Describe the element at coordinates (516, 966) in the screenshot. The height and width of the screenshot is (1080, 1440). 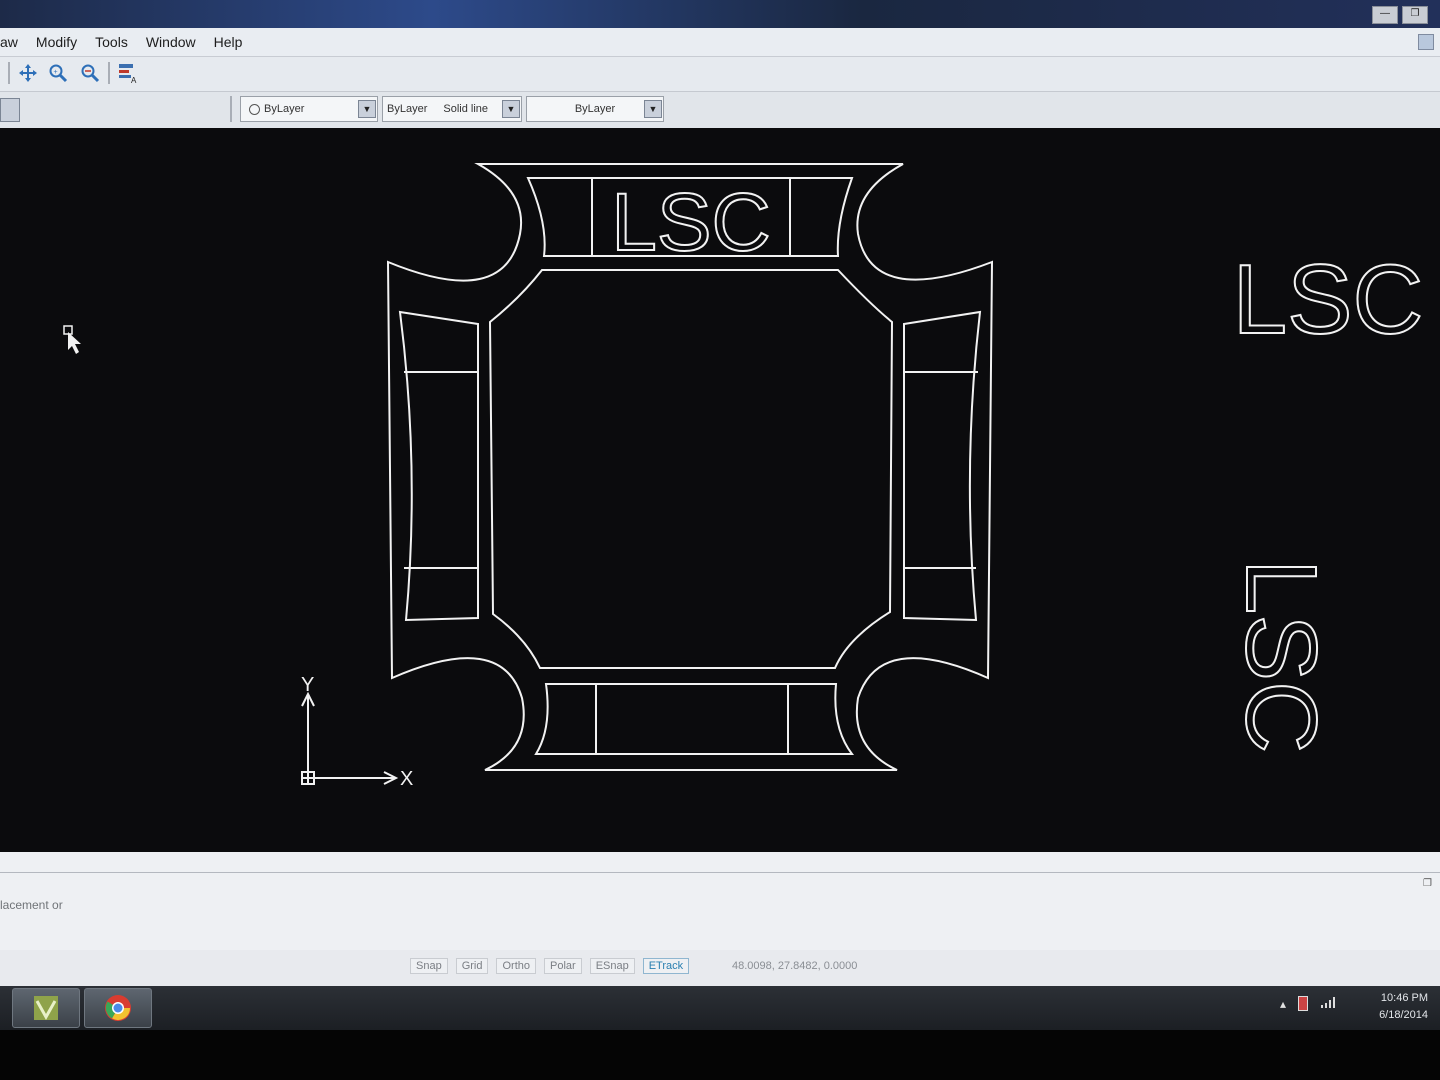
I see `ortho-toggle: Ortho` at that location.